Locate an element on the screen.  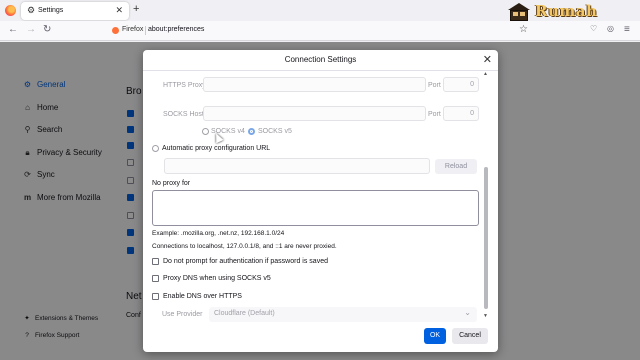
no-auth-prompt-checkbox is located at coordinates (155, 261).